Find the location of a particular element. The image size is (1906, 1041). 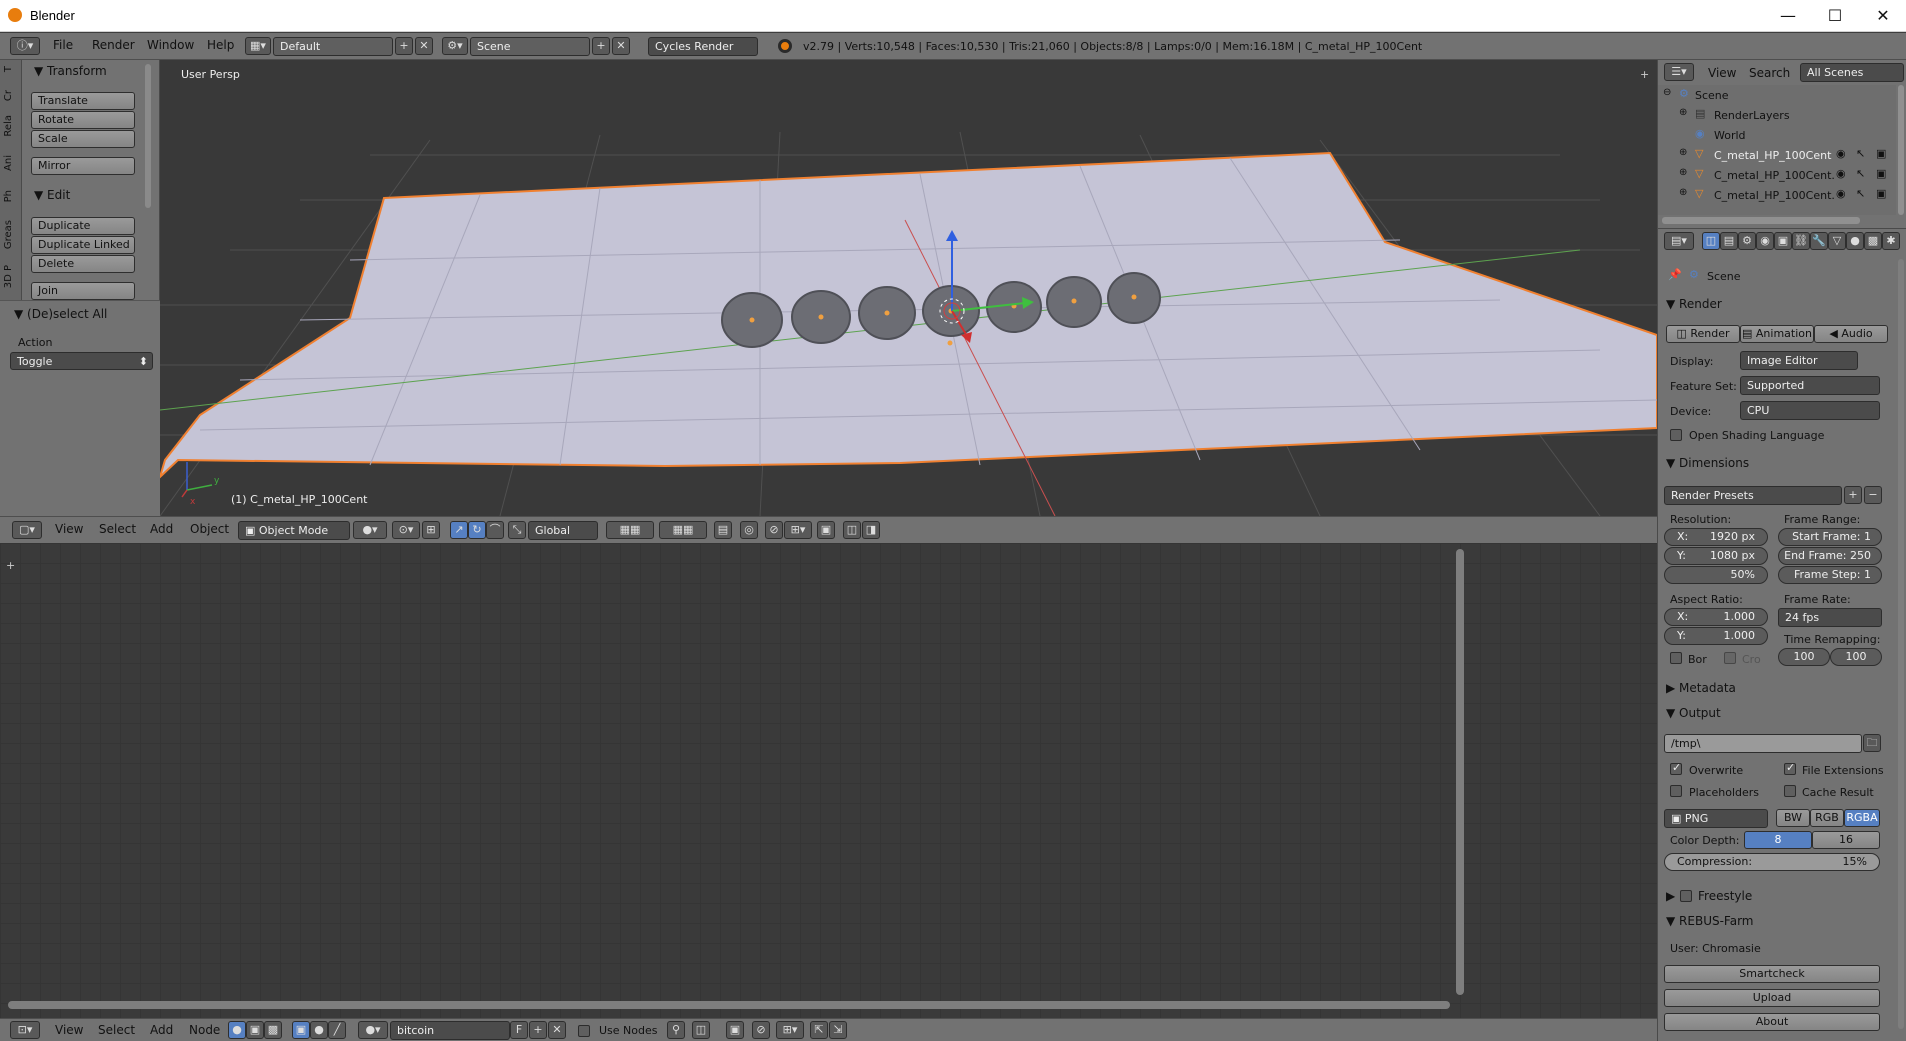

delete-button: Delete is located at coordinates (83, 264).